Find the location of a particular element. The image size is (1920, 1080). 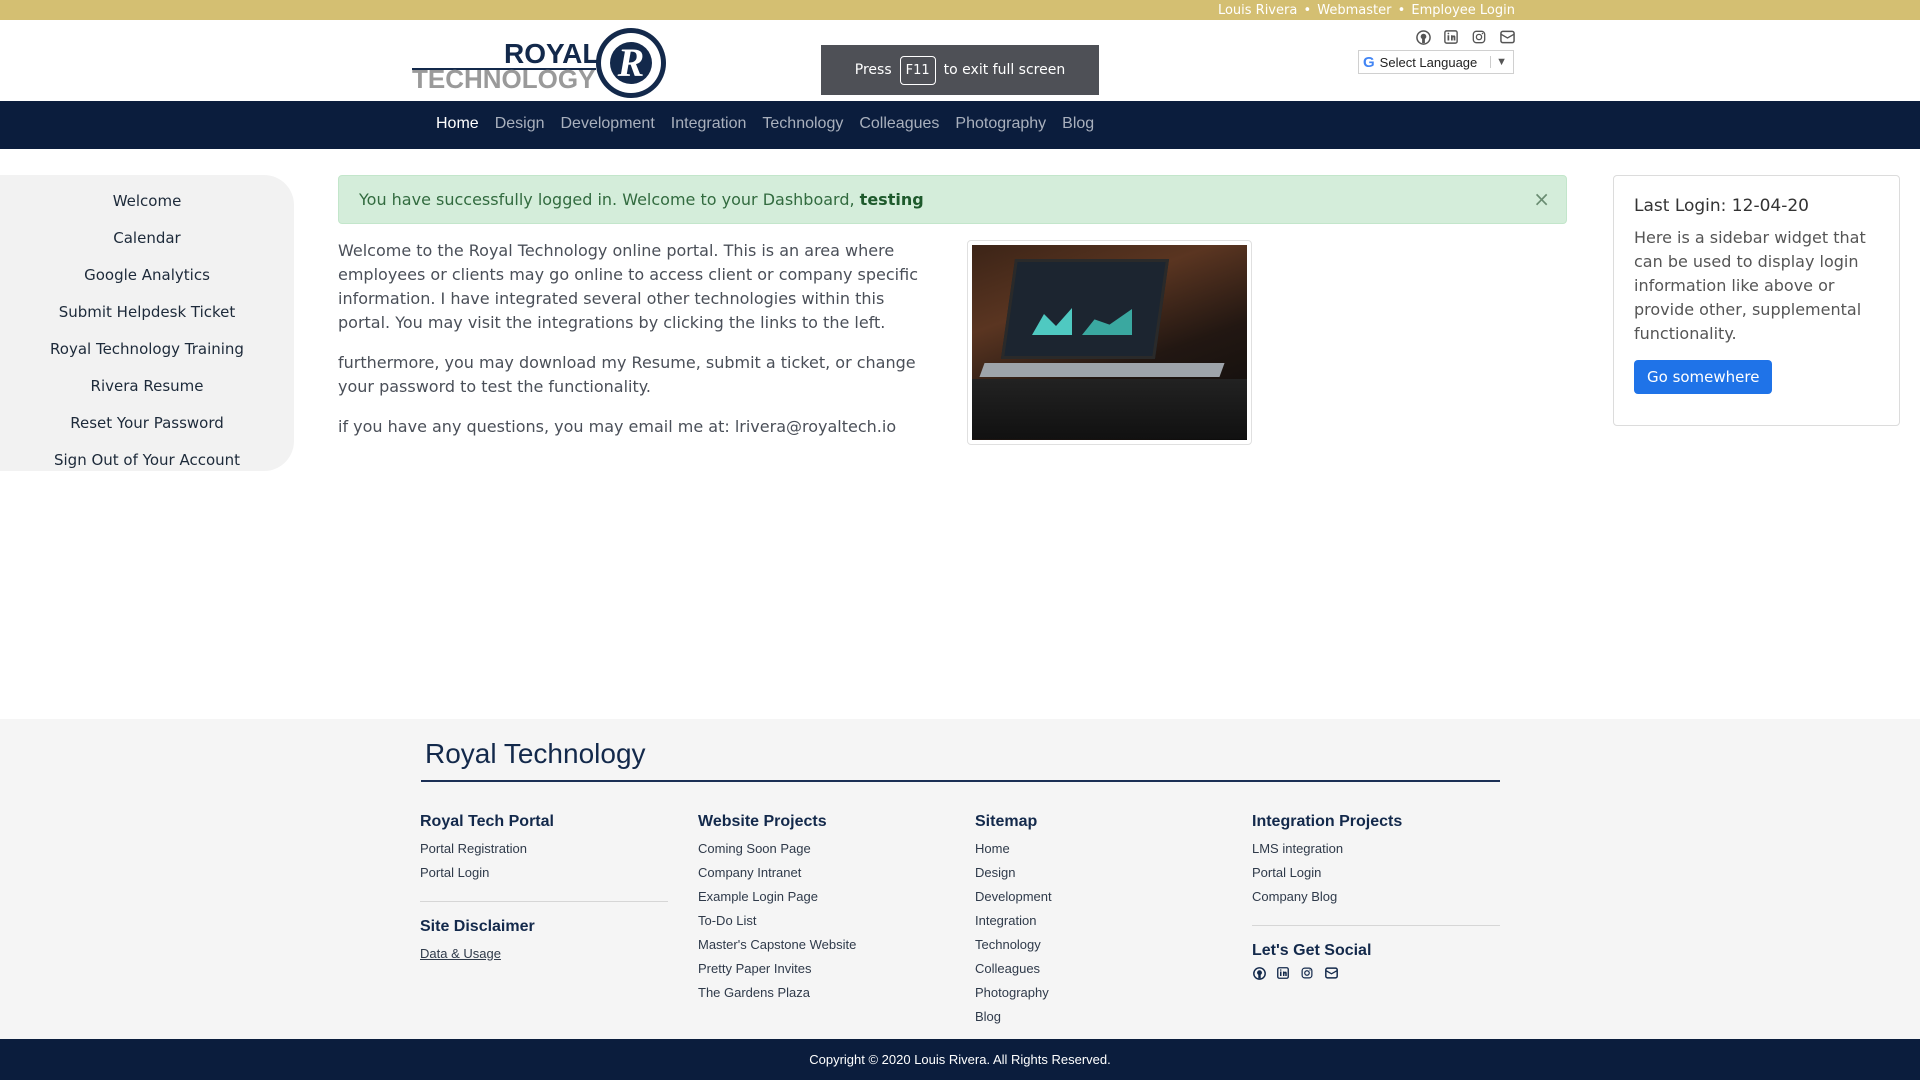

sidebar-item-helpdesk-ticket: Submit Helpdesk Ticket is located at coordinates (147, 312).